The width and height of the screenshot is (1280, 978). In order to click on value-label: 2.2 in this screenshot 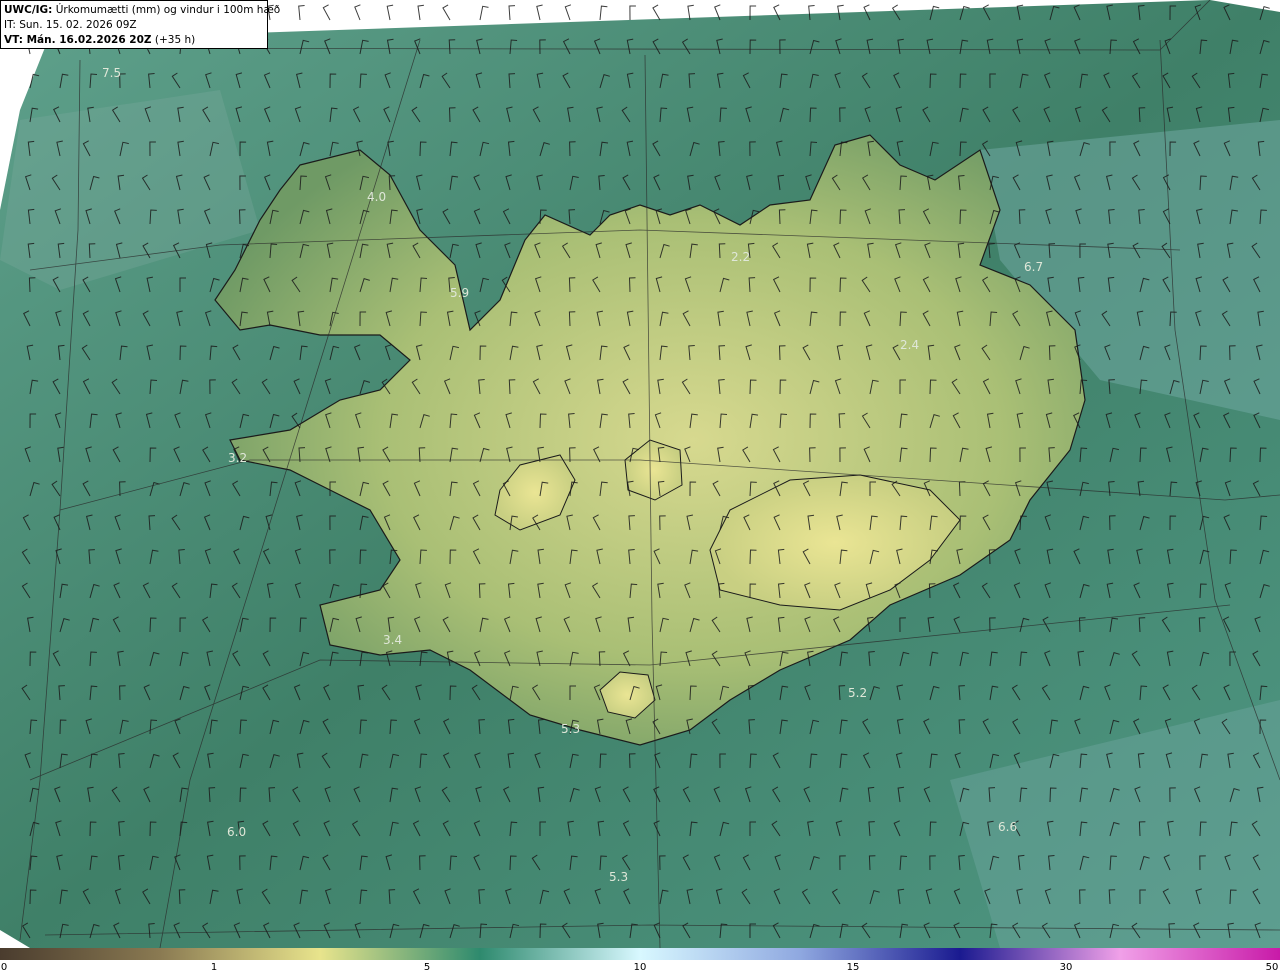, I will do `click(740, 257)`.